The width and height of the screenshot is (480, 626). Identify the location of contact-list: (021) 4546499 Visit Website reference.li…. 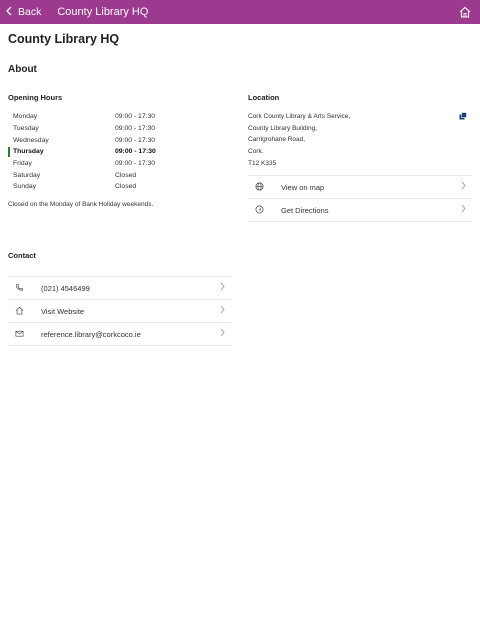
(119, 311).